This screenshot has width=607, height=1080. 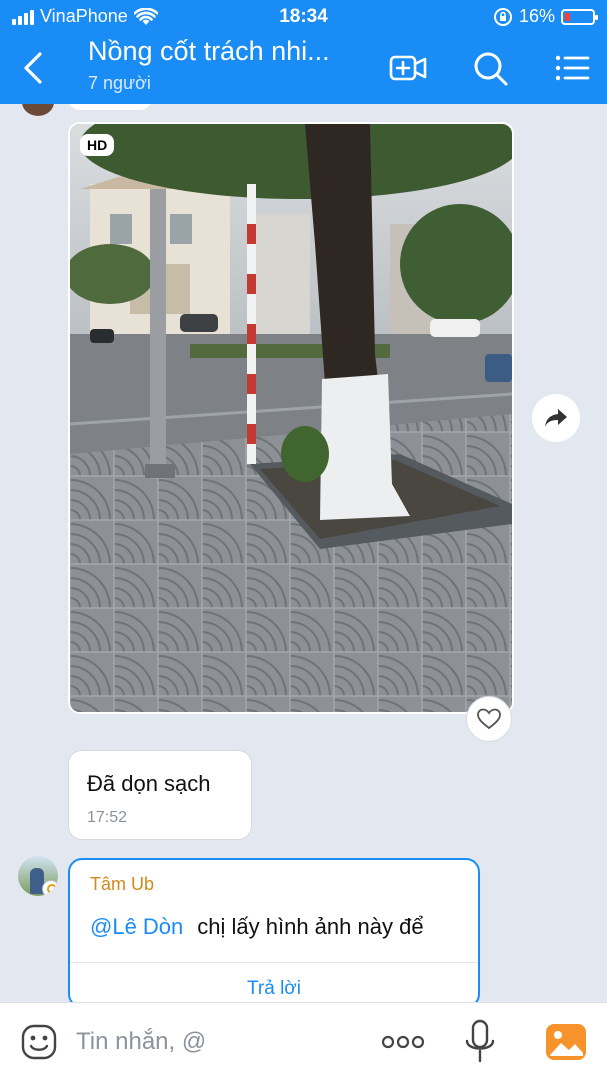 I want to click on share-button, so click(x=556, y=418).